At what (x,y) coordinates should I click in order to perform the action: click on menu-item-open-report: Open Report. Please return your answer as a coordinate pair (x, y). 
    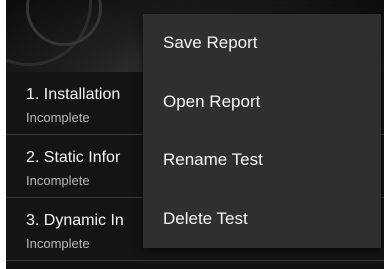
    Looking at the image, I should click on (262, 102).